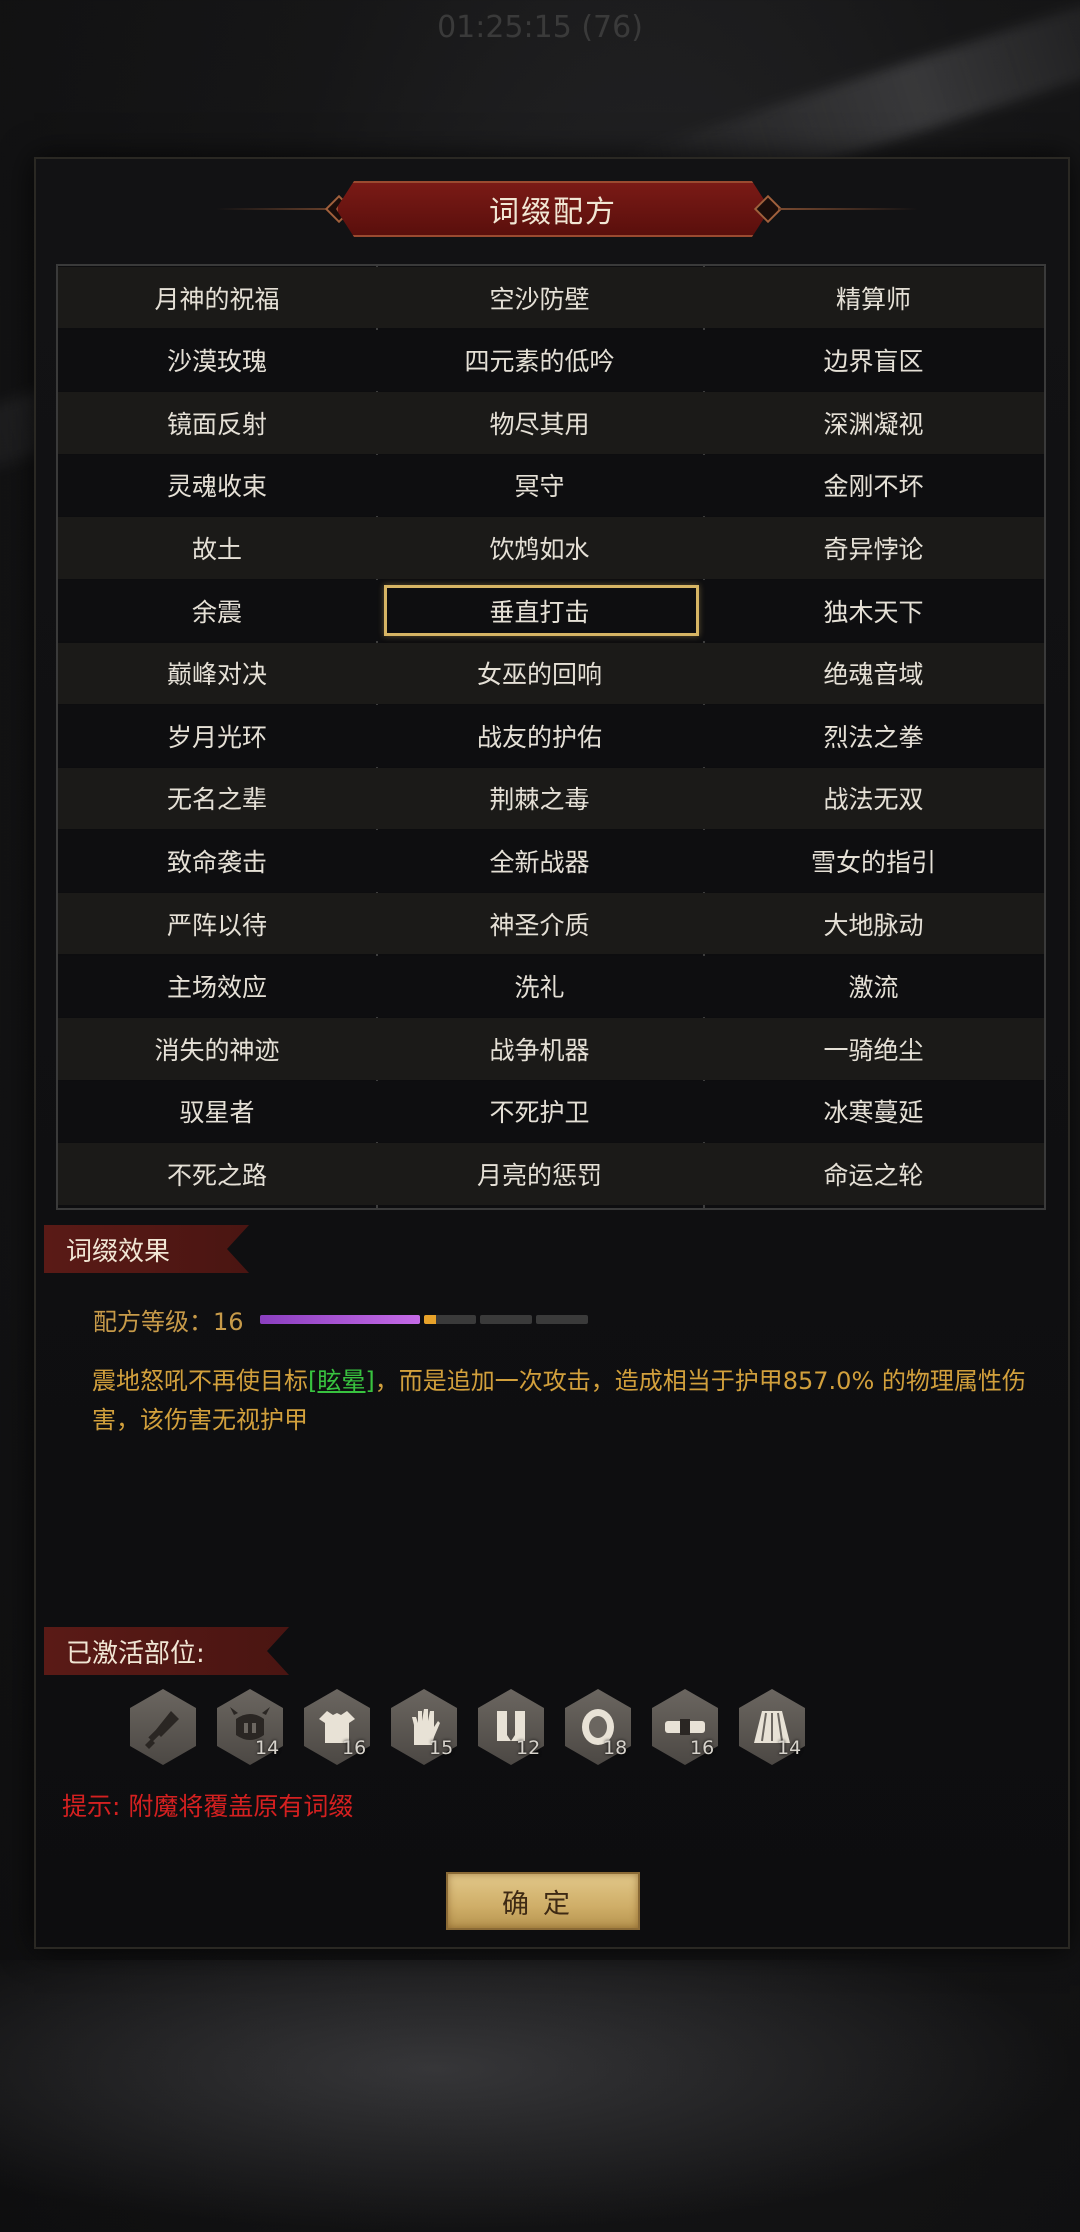 Image resolution: width=1080 pixels, height=2232 pixels. Describe the element at coordinates (441, 1748) in the screenshot. I see `slot-level: 15` at that location.